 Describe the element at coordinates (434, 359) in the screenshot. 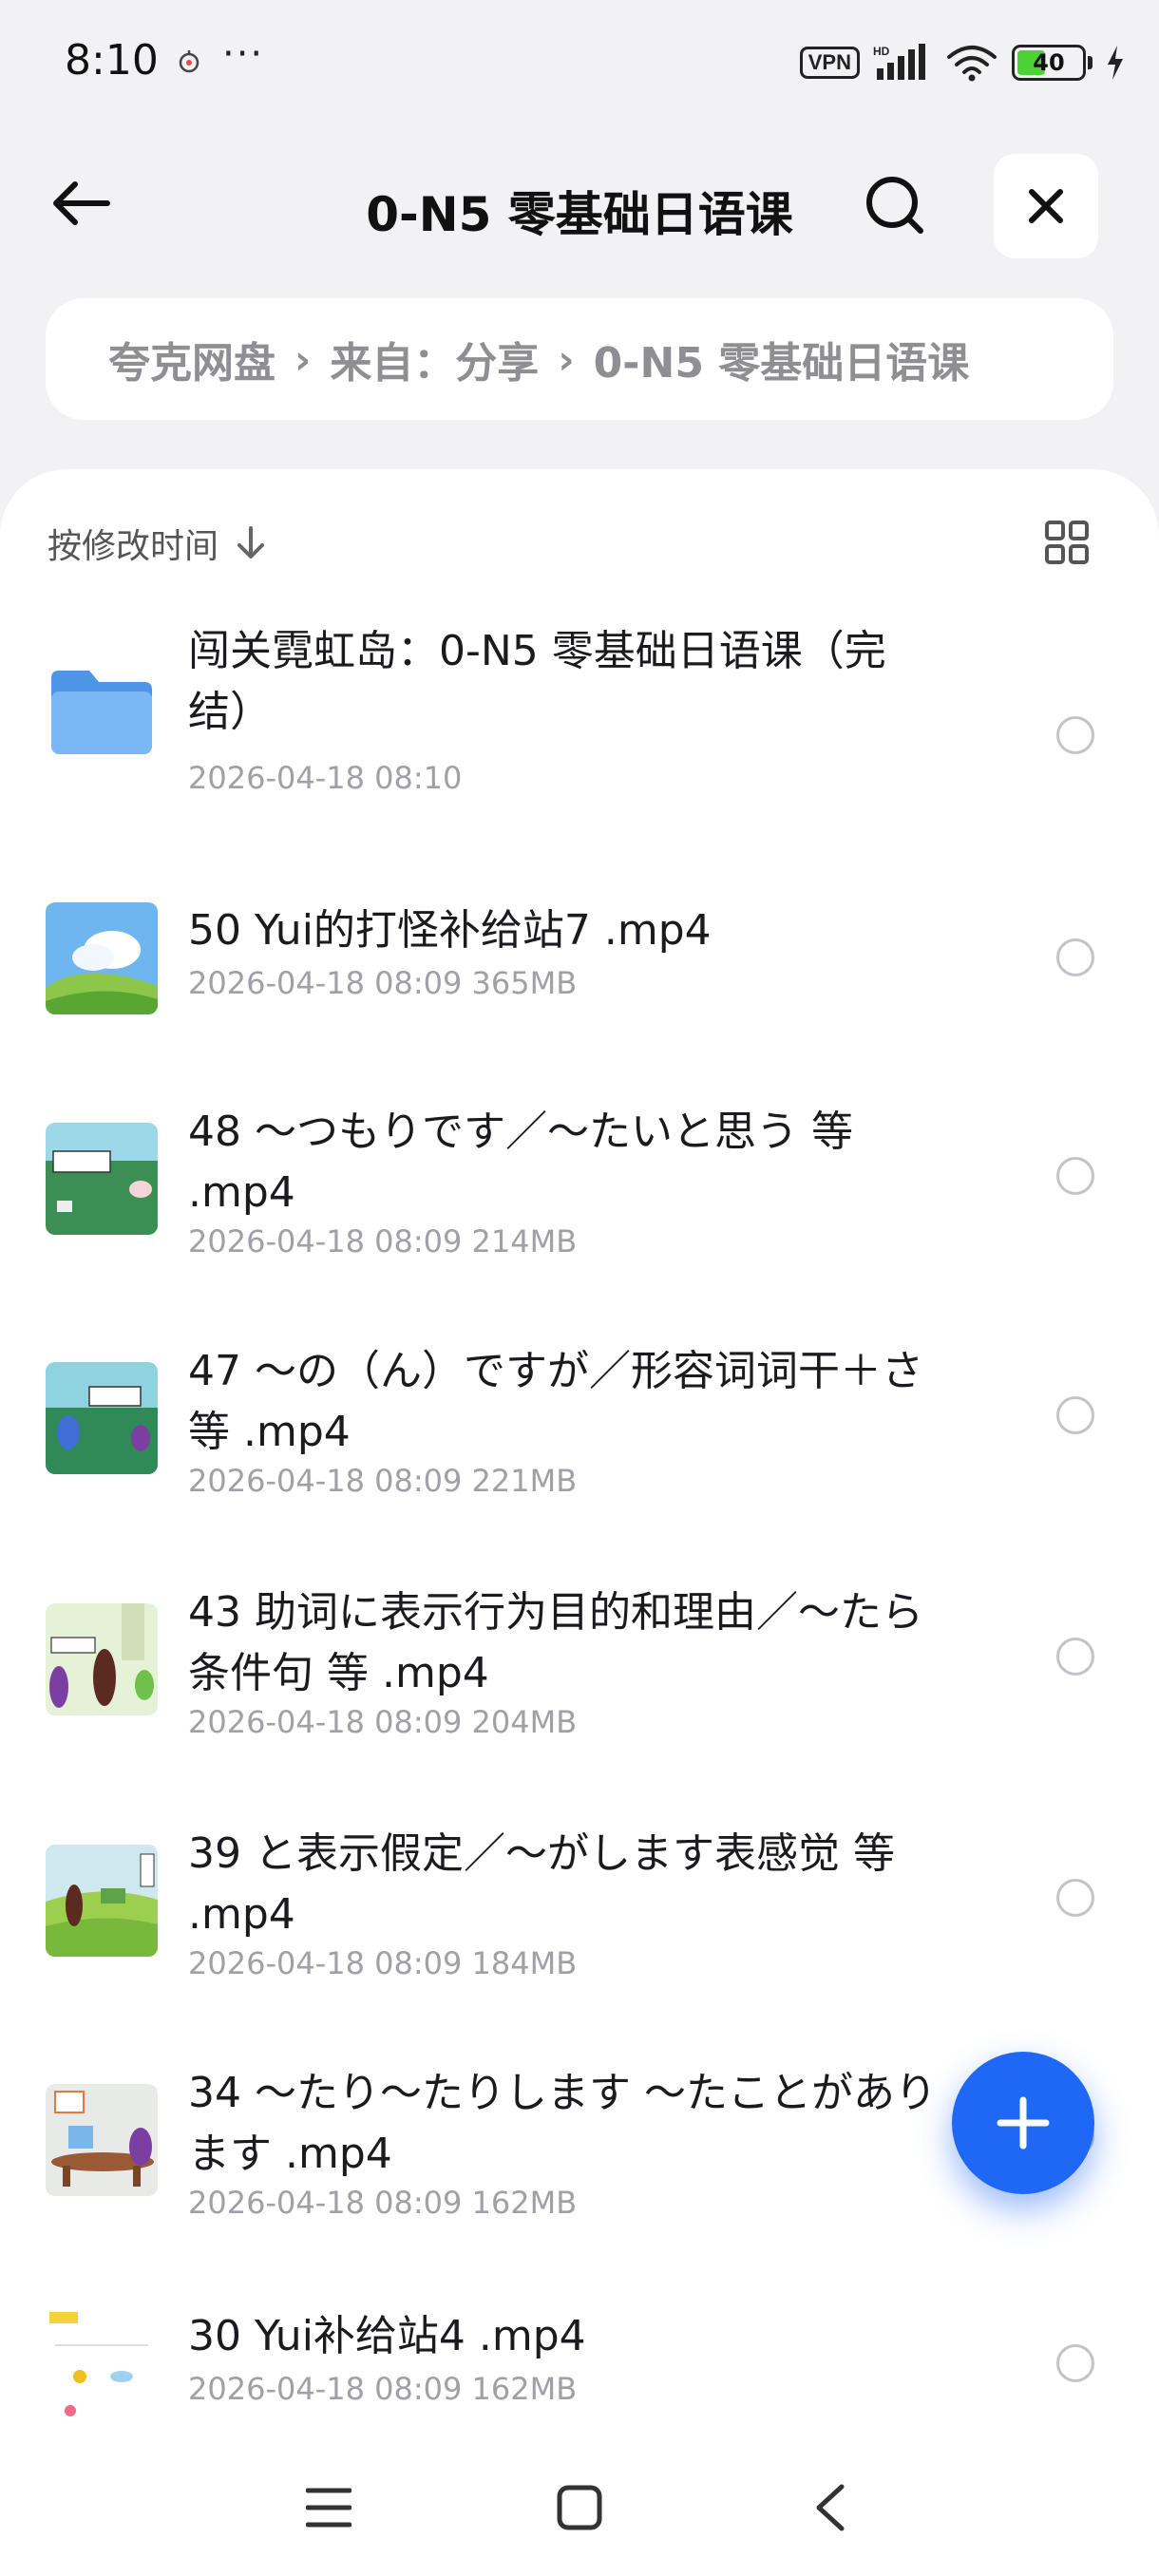

I see `breadcrumb-item-shared: 来自：分享` at that location.